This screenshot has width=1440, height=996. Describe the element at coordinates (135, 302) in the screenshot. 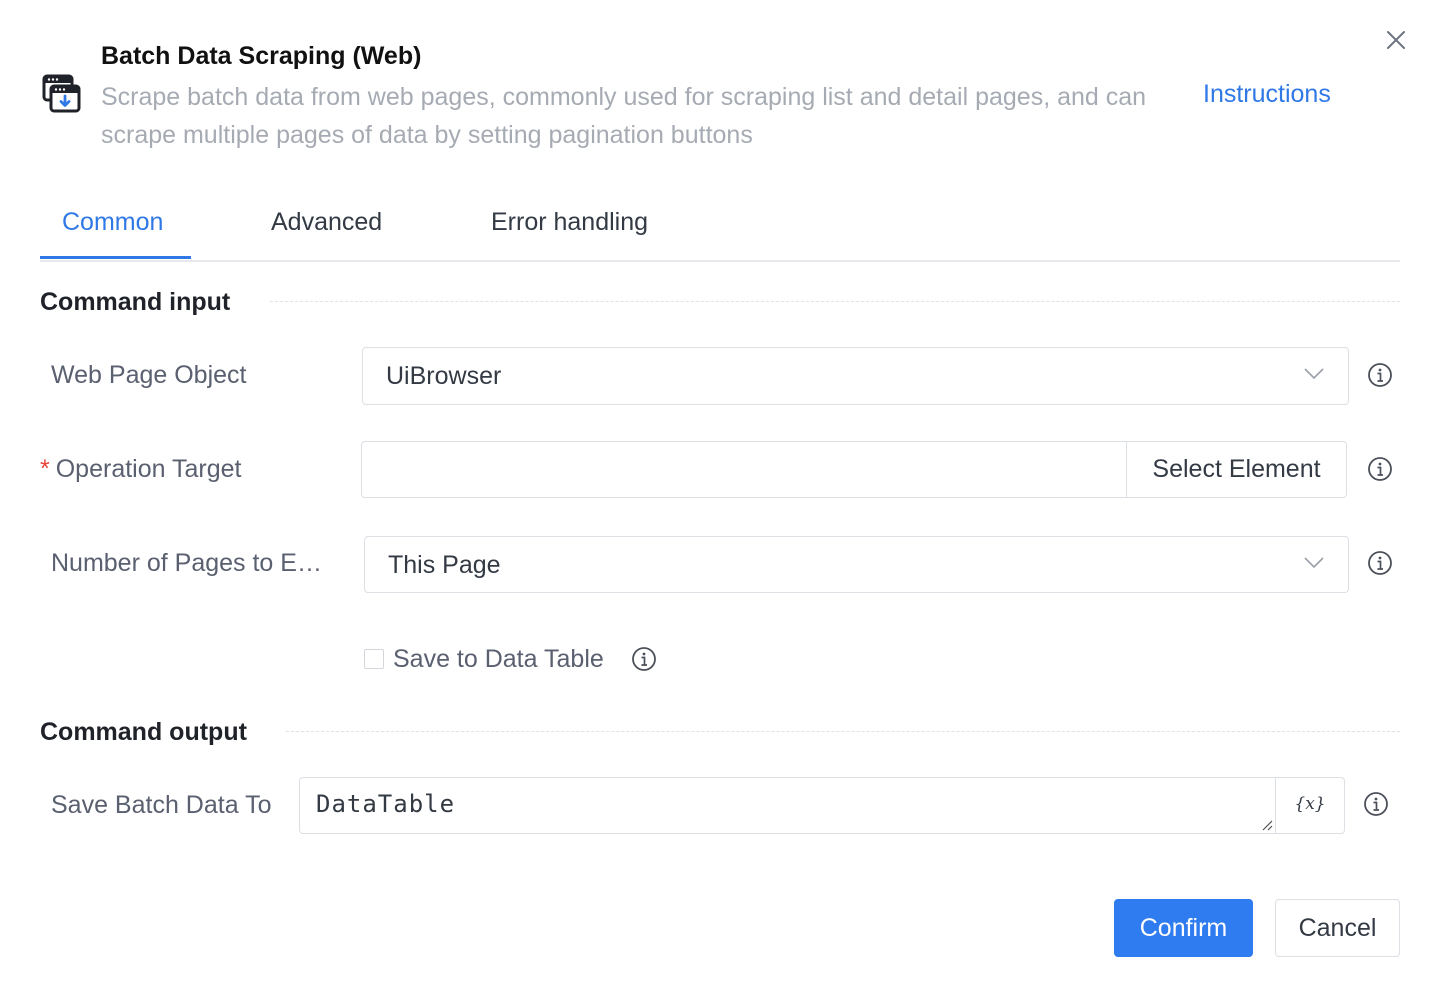

I see `command-input-heading: Command input` at that location.